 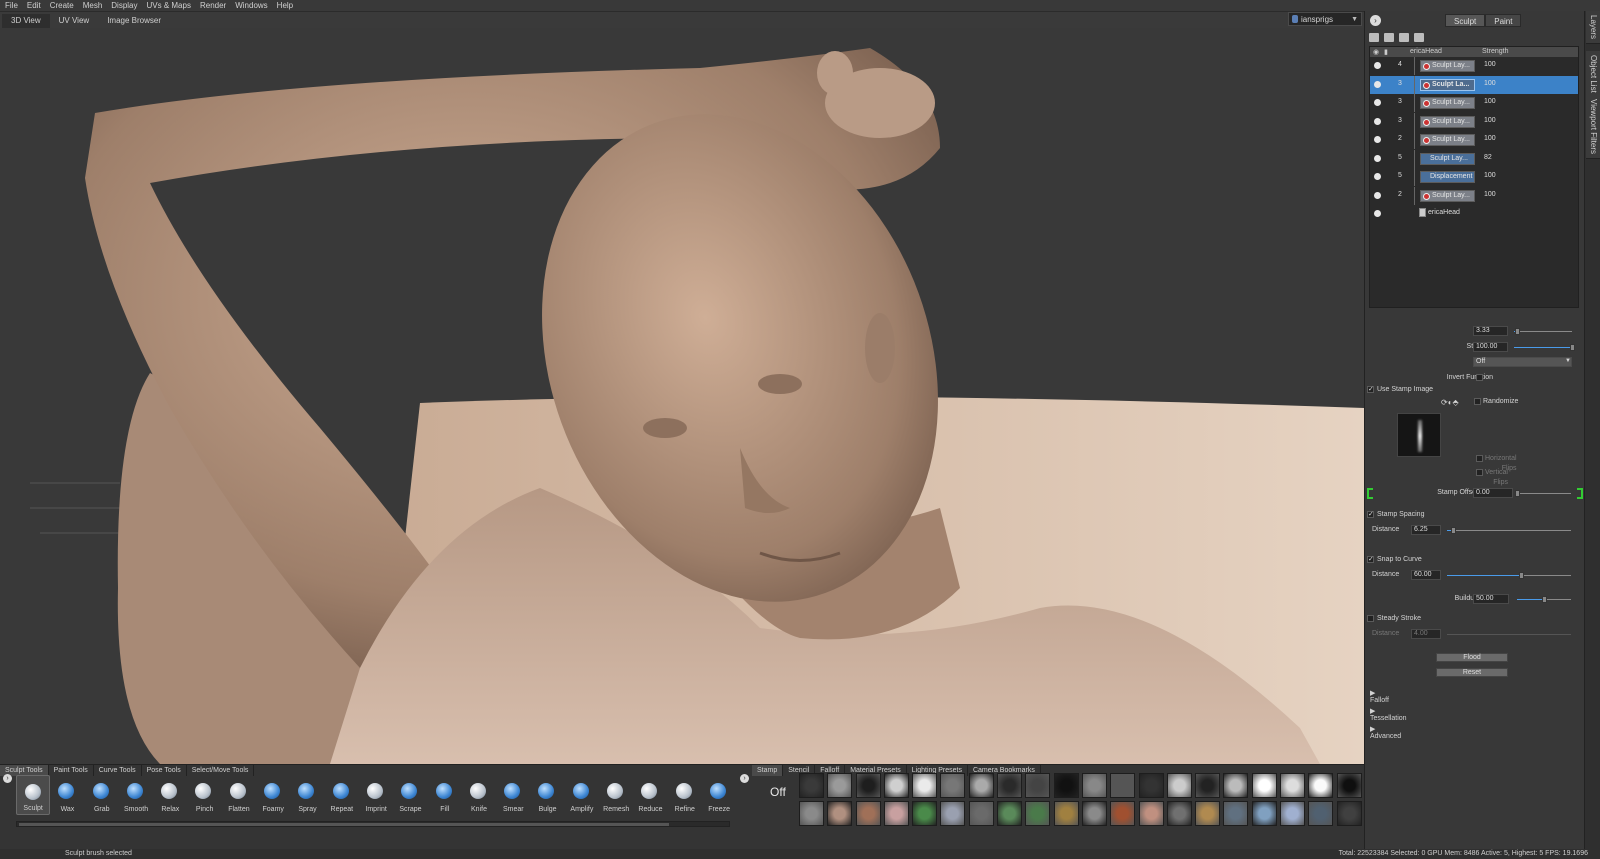 What do you see at coordinates (1509, 530) in the screenshot?
I see `spacing-slider` at bounding box center [1509, 530].